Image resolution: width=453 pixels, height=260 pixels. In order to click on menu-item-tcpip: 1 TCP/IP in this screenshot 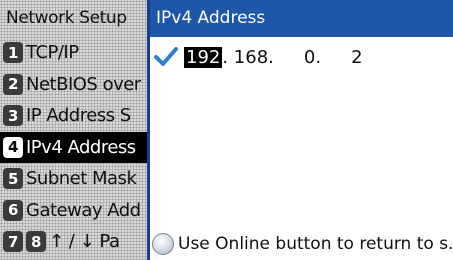, I will do `click(73, 53)`.